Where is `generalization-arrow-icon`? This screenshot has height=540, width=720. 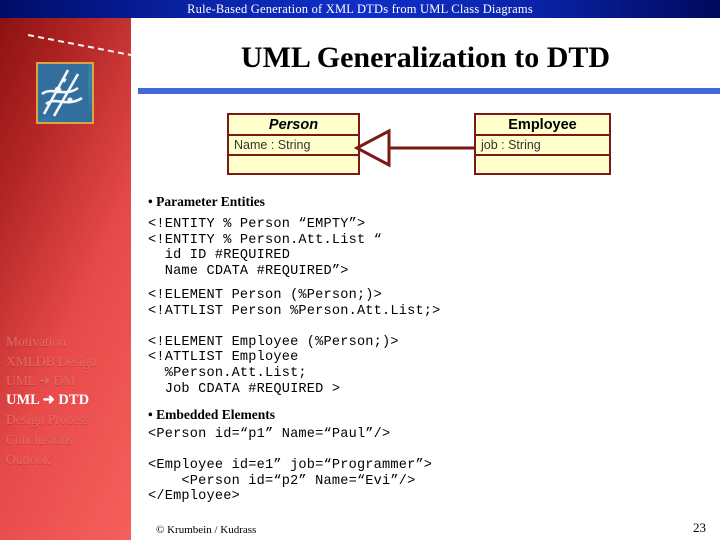
generalization-arrow-icon is located at coordinates (414, 148).